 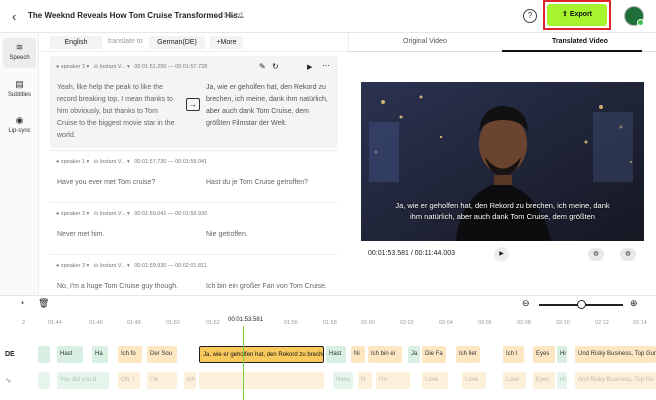 I want to click on tab-translated-video: Translated Video, so click(x=580, y=41).